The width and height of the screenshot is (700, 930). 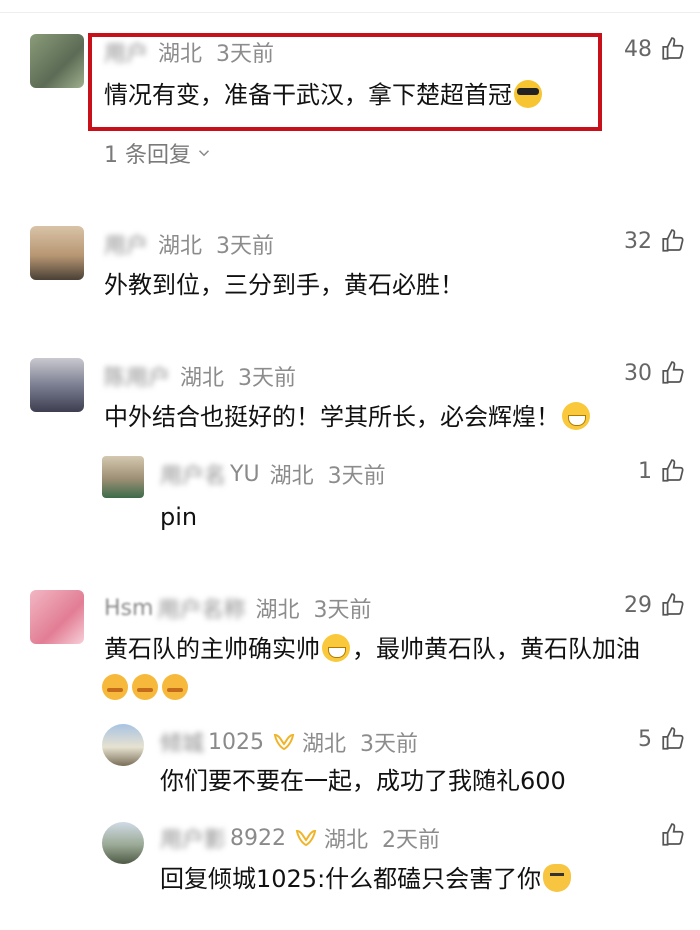 I want to click on like-count: 1, so click(x=645, y=471).